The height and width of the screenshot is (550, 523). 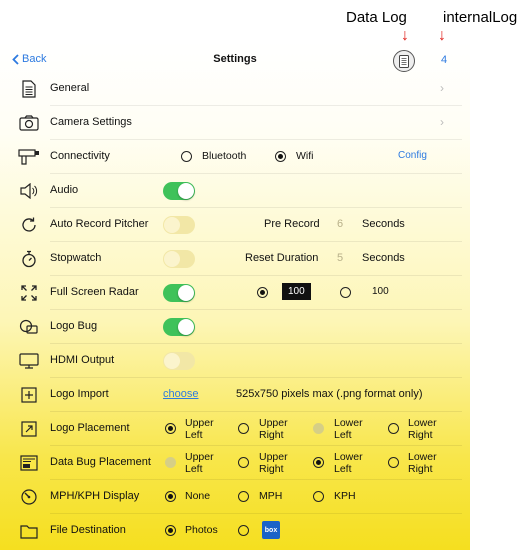 What do you see at coordinates (273, 463) in the screenshot?
I see `data-upper-right-label: Upper Right` at bounding box center [273, 463].